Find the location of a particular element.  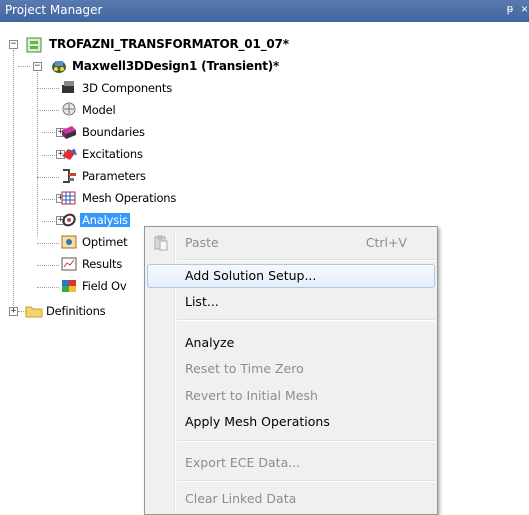

tree-item-label: Optimet is located at coordinates (105, 242).